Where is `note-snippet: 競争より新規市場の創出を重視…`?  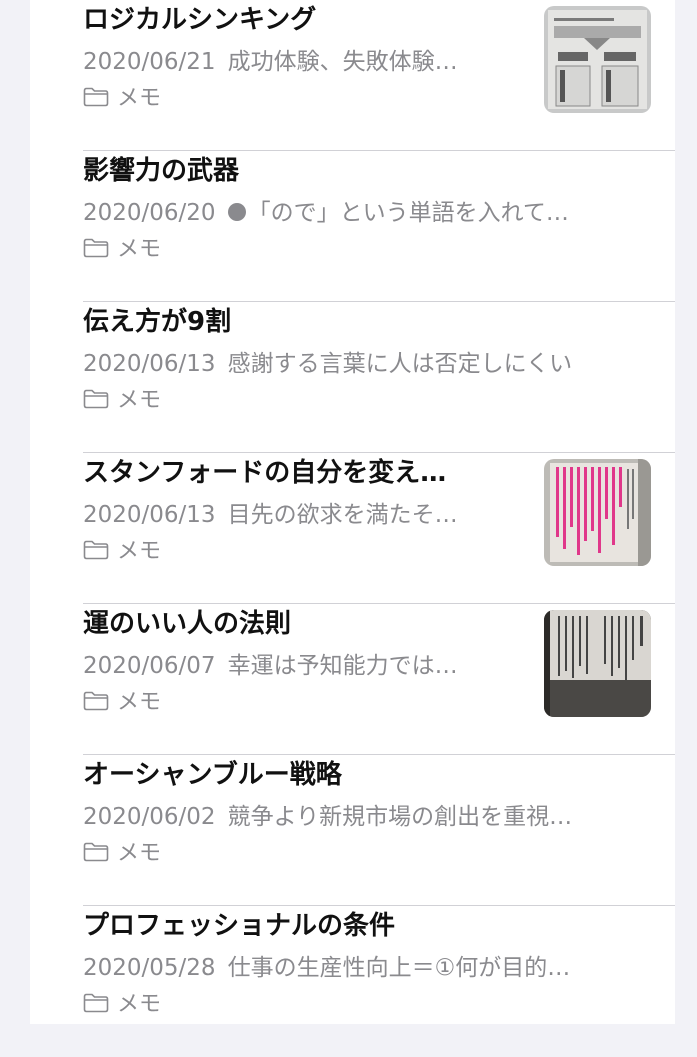
note-snippet: 競争より新規市場の創出を重視… is located at coordinates (400, 817).